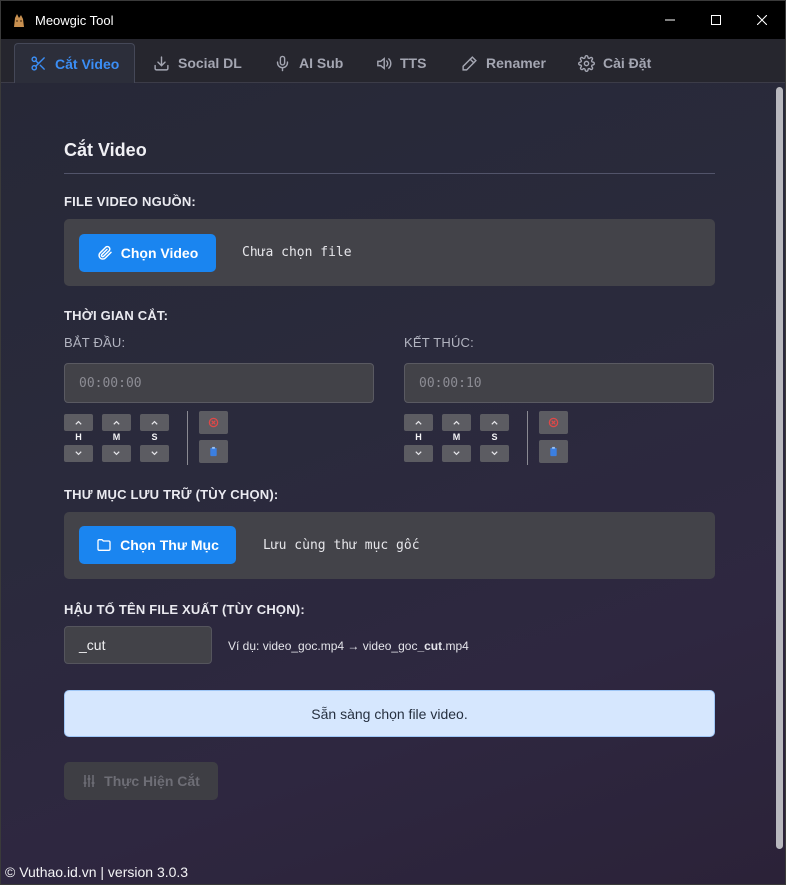 This screenshot has width=786, height=885. I want to click on window-title: Meowgic Tool, so click(74, 20).